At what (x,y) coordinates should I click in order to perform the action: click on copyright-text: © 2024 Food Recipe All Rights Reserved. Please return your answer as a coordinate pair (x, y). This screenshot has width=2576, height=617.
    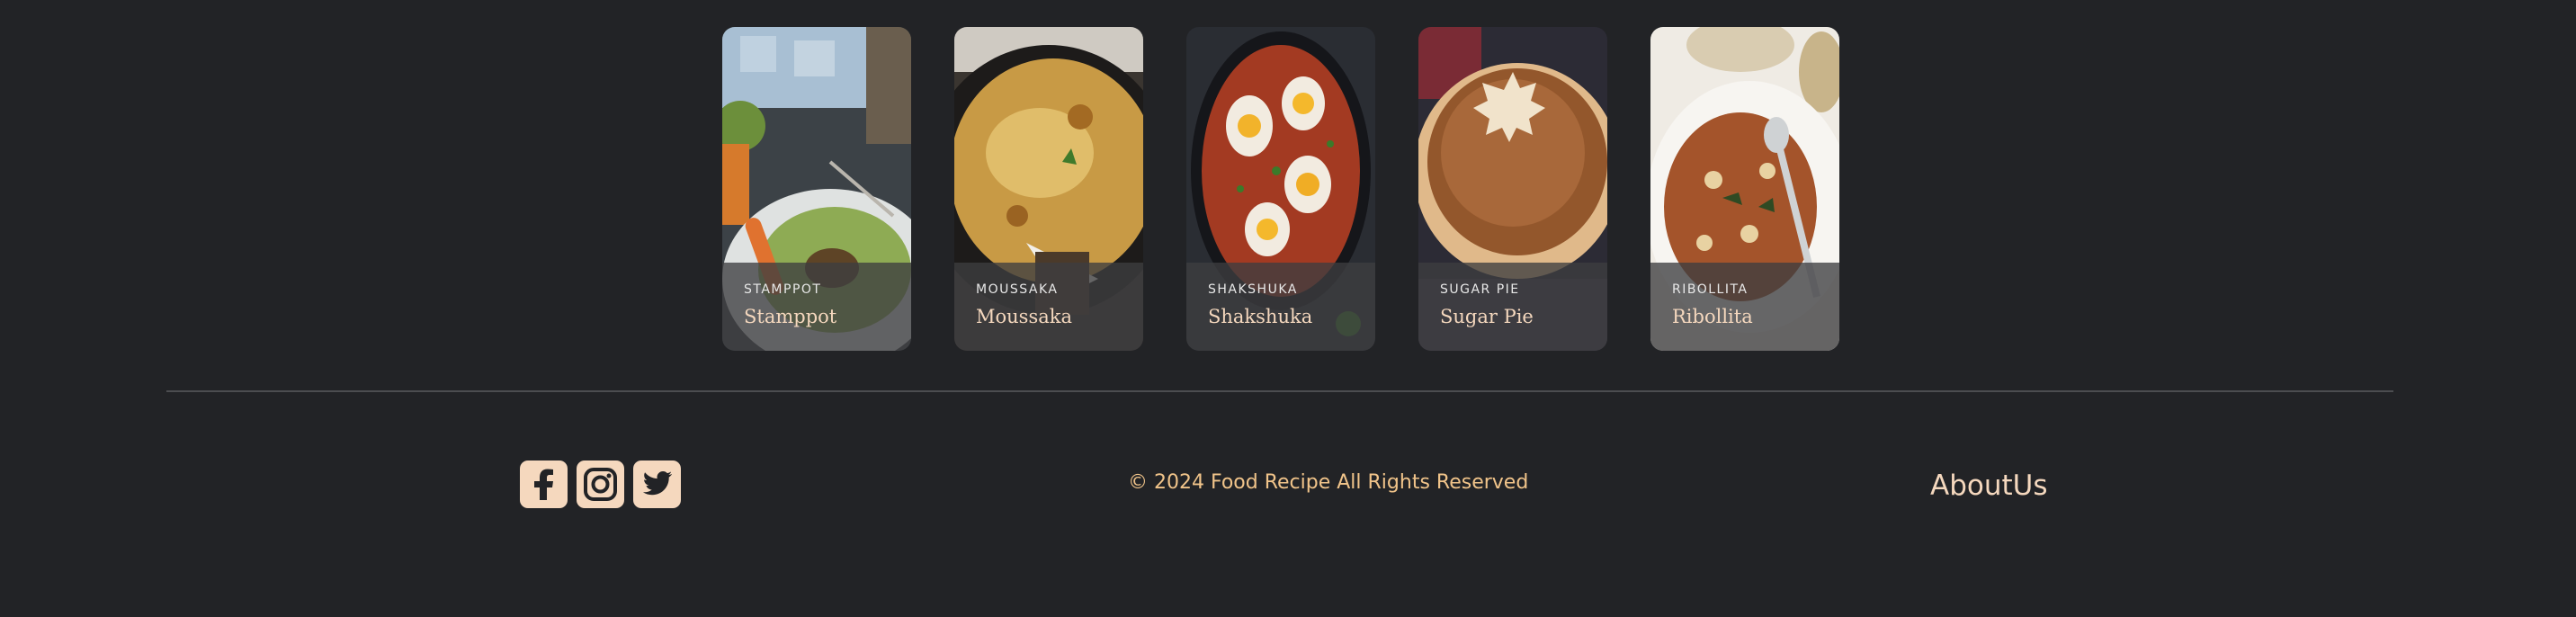
    Looking at the image, I should click on (1328, 482).